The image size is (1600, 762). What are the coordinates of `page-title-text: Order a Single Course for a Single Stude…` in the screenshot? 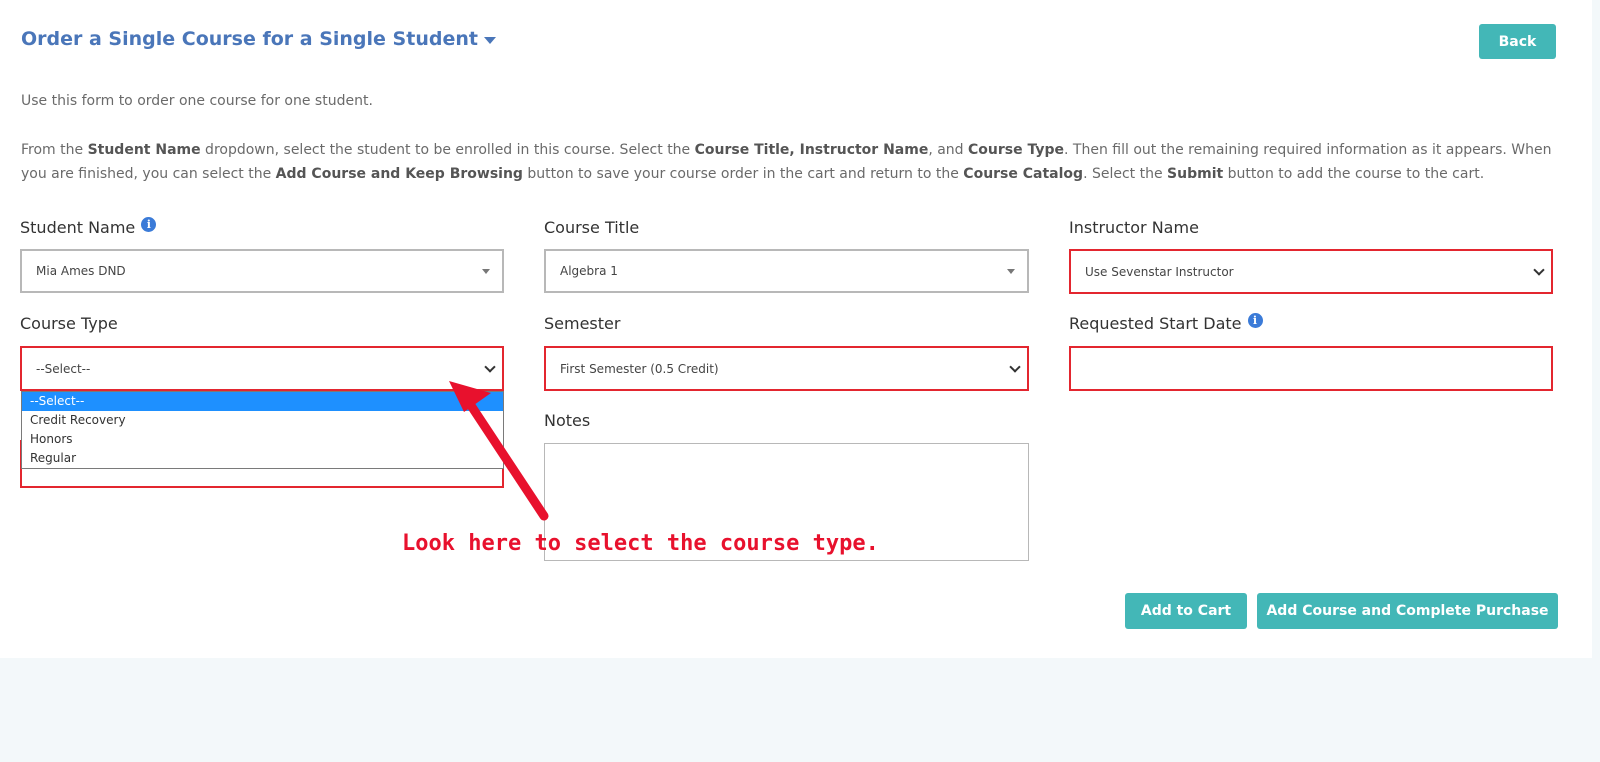 It's located at (249, 39).